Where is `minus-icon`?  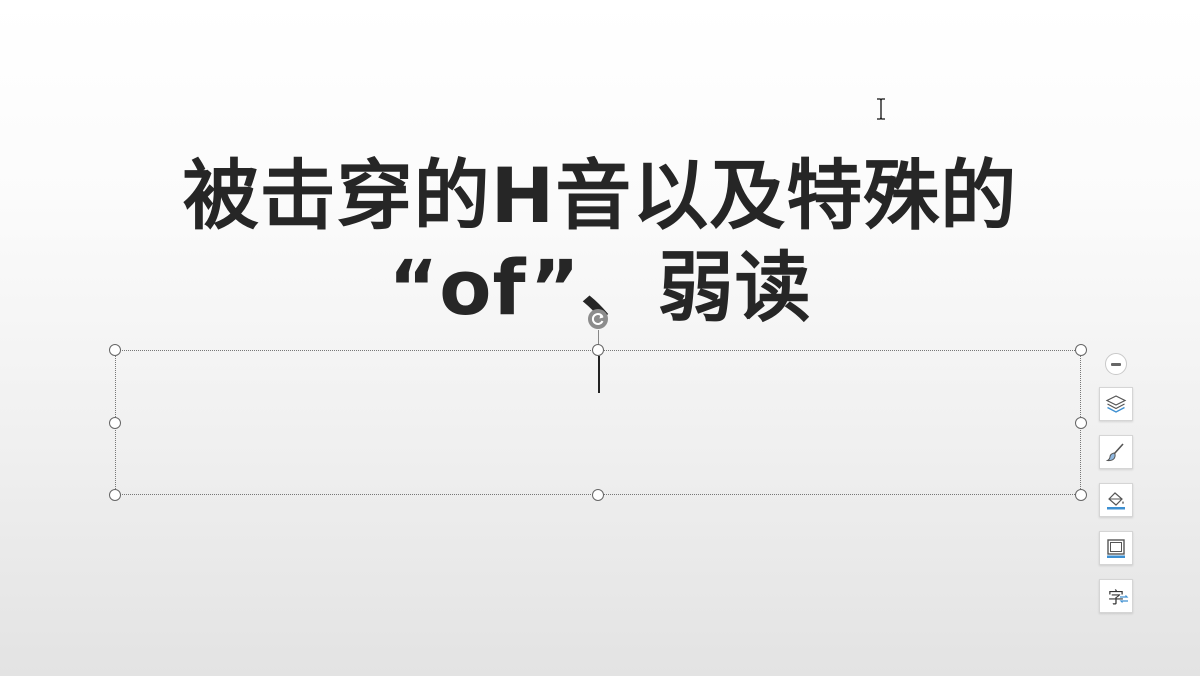 minus-icon is located at coordinates (1116, 364).